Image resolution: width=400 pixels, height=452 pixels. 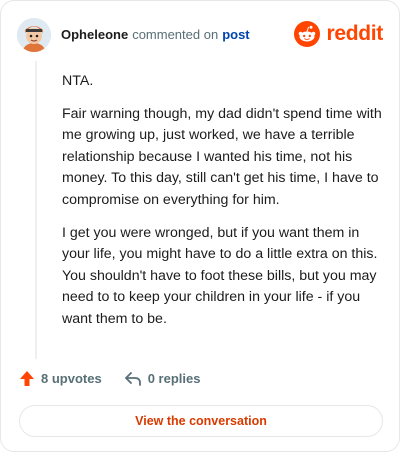 What do you see at coordinates (71, 378) in the screenshot?
I see `upvote-count: 8 upvotes` at bounding box center [71, 378].